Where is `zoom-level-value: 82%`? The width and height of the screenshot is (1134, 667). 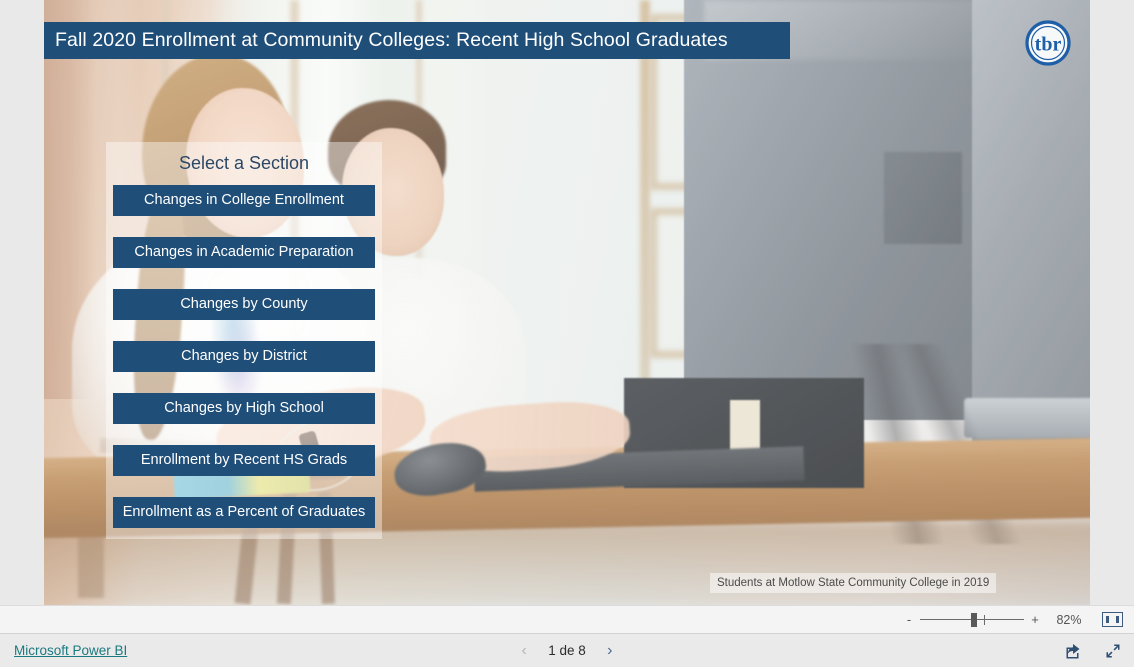
zoom-level-value: 82% is located at coordinates (1069, 619).